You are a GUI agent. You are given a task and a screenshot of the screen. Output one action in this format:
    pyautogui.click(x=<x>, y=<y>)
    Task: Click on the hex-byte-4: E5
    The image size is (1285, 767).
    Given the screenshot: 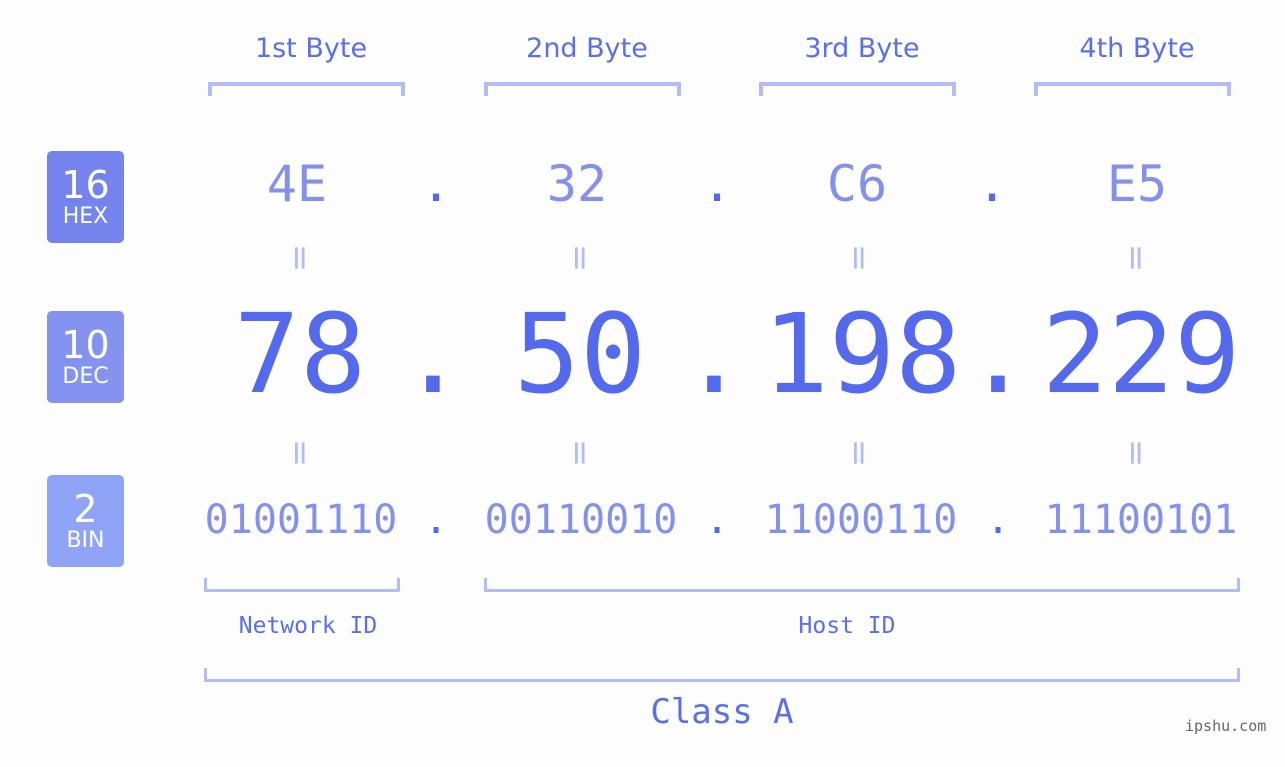 What is the action you would take?
    pyautogui.click(x=1137, y=184)
    